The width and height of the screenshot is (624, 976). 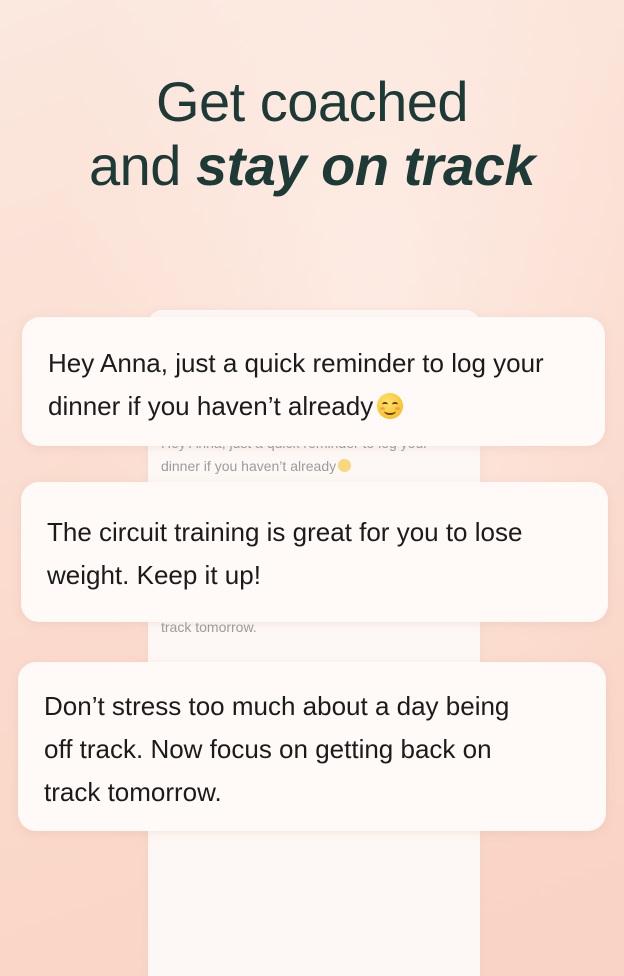 I want to click on headline-line-1: Get coached, so click(x=312, y=101).